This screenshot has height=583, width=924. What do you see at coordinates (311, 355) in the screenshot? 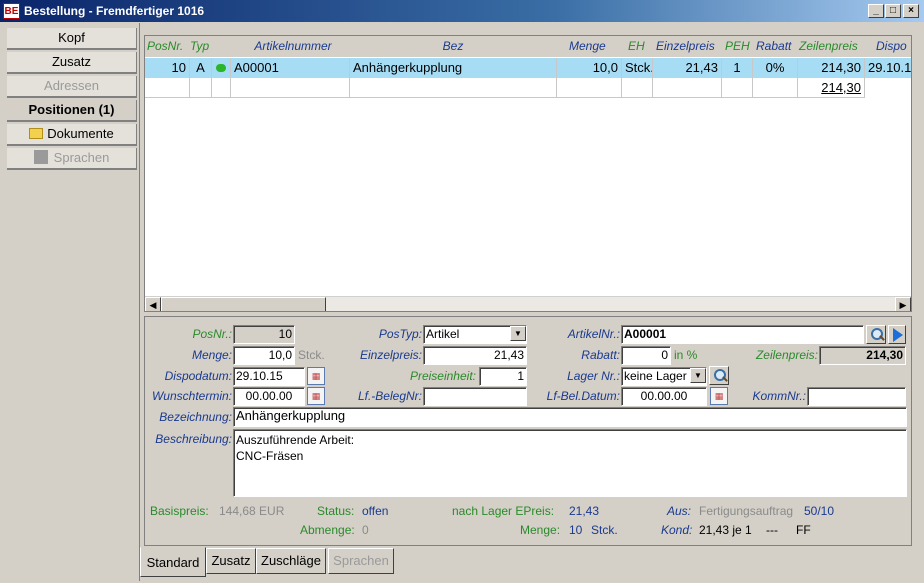
I see `menge-unit: Stck.` at bounding box center [311, 355].